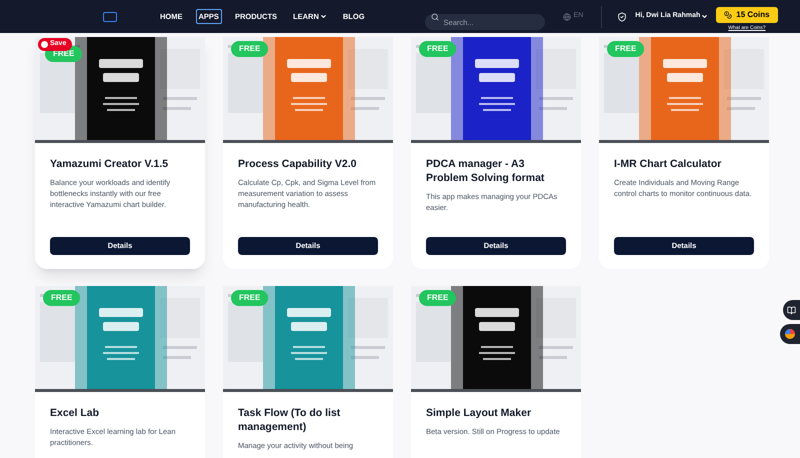  Describe the element at coordinates (434, 16) in the screenshot. I see `search-icon` at that location.